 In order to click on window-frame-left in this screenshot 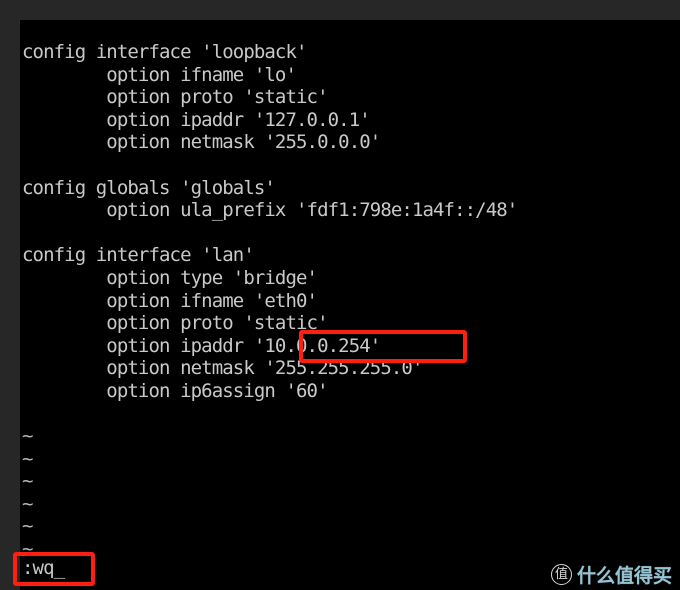, I will do `click(10, 295)`.